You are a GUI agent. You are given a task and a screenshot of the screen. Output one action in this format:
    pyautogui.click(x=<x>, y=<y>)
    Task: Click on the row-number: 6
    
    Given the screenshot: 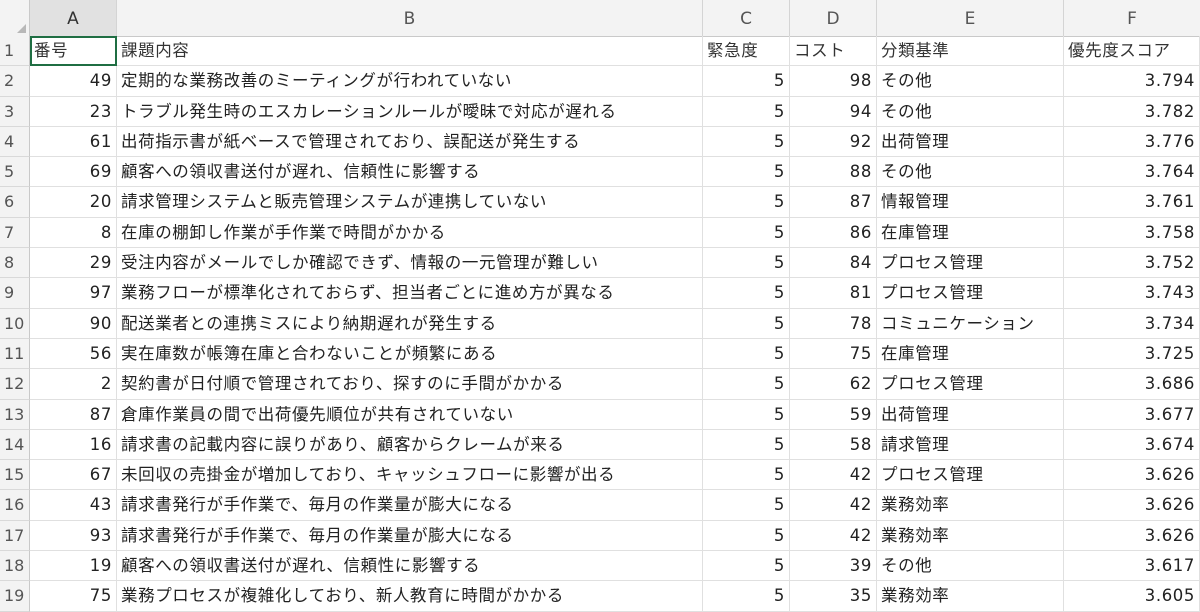 What is the action you would take?
    pyautogui.click(x=15, y=202)
    